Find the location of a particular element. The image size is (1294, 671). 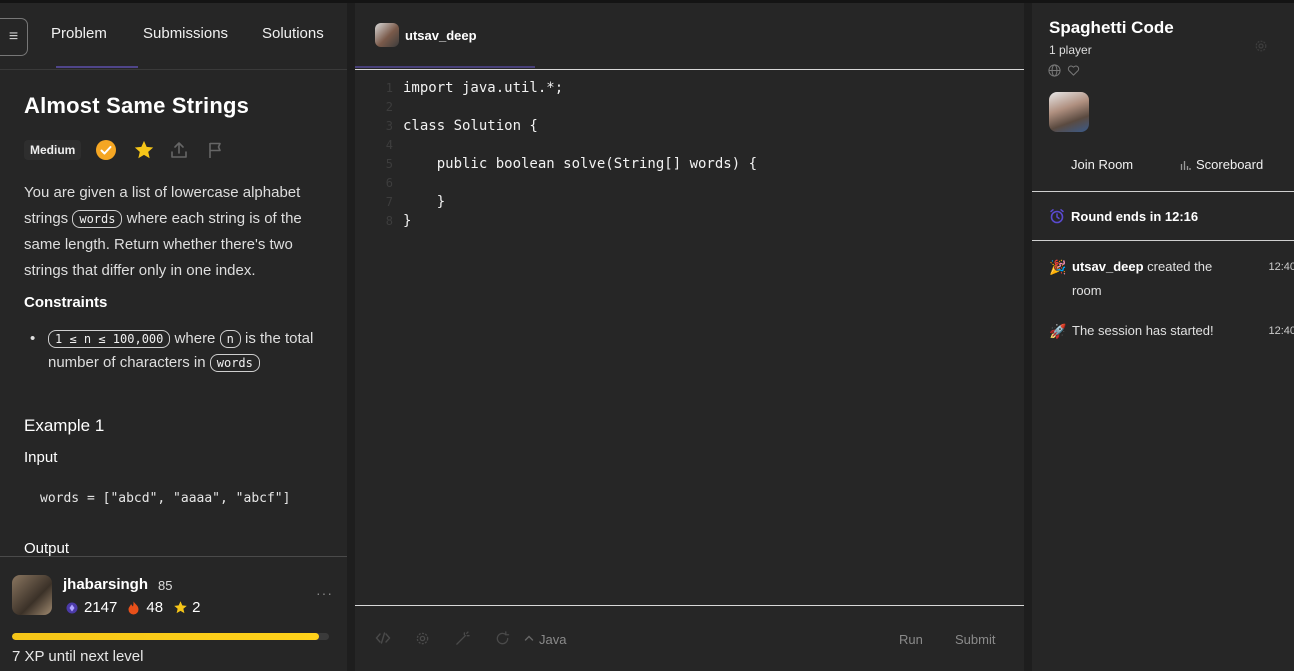

xp-count: 2147 is located at coordinates (101, 607).